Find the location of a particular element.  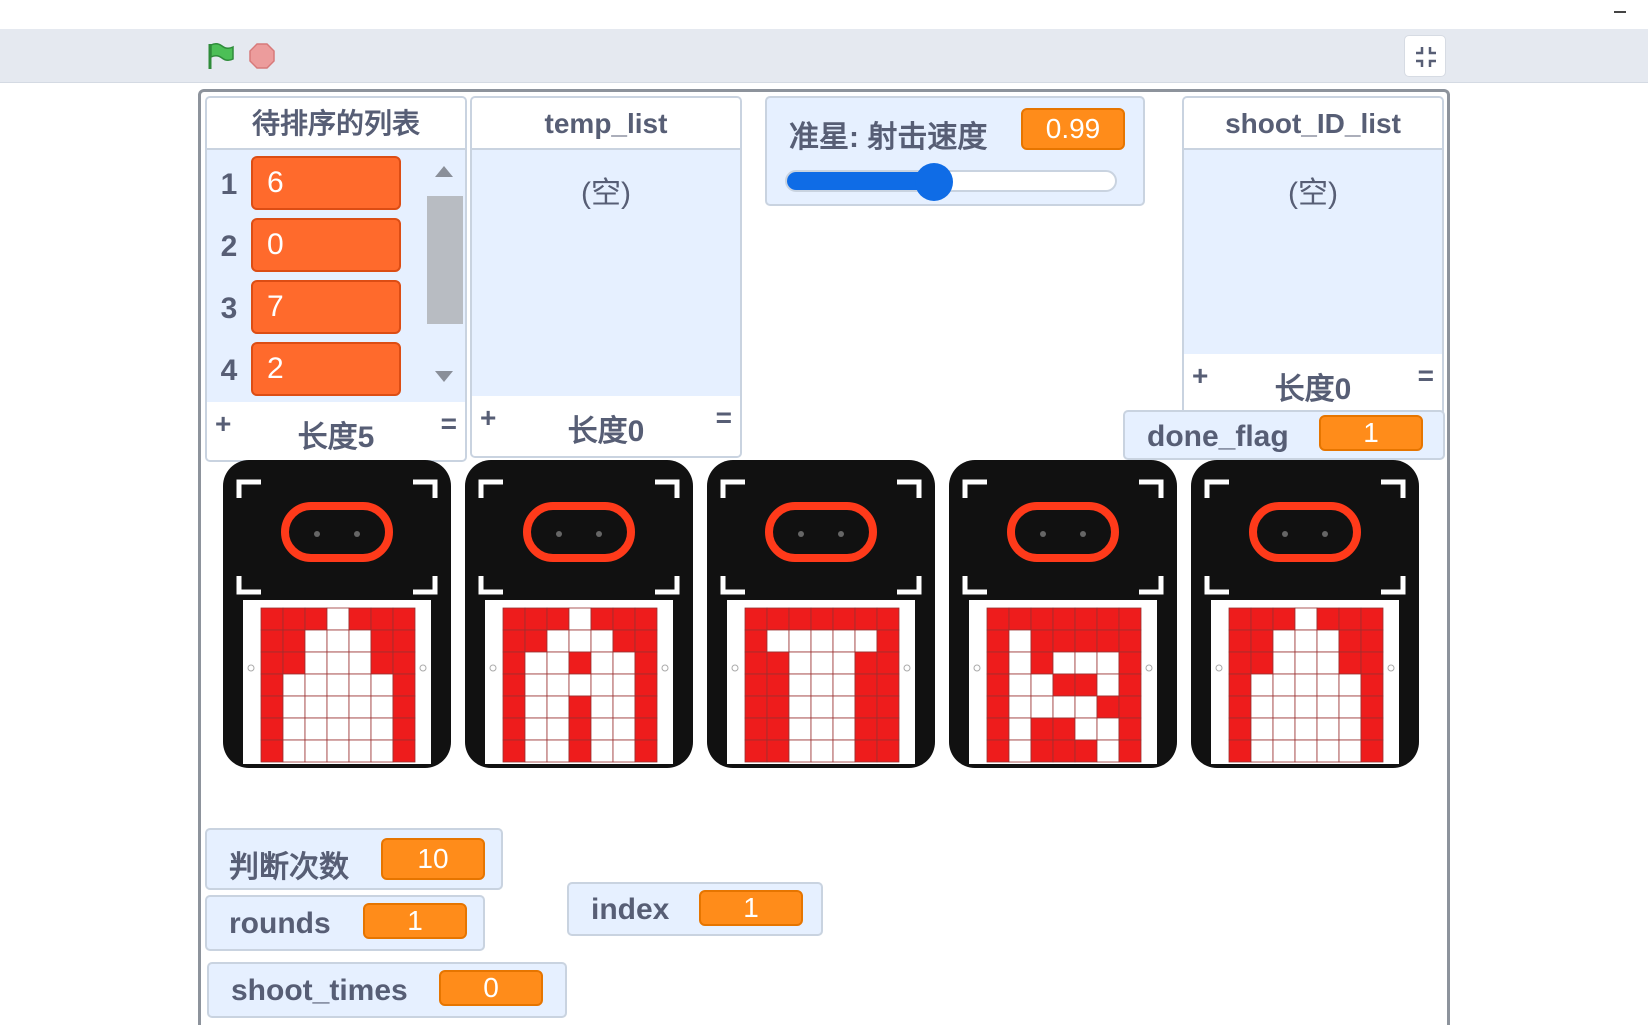

shoot-speed-slider-monitor: 准星: 射击速度 0.99 is located at coordinates (955, 151).